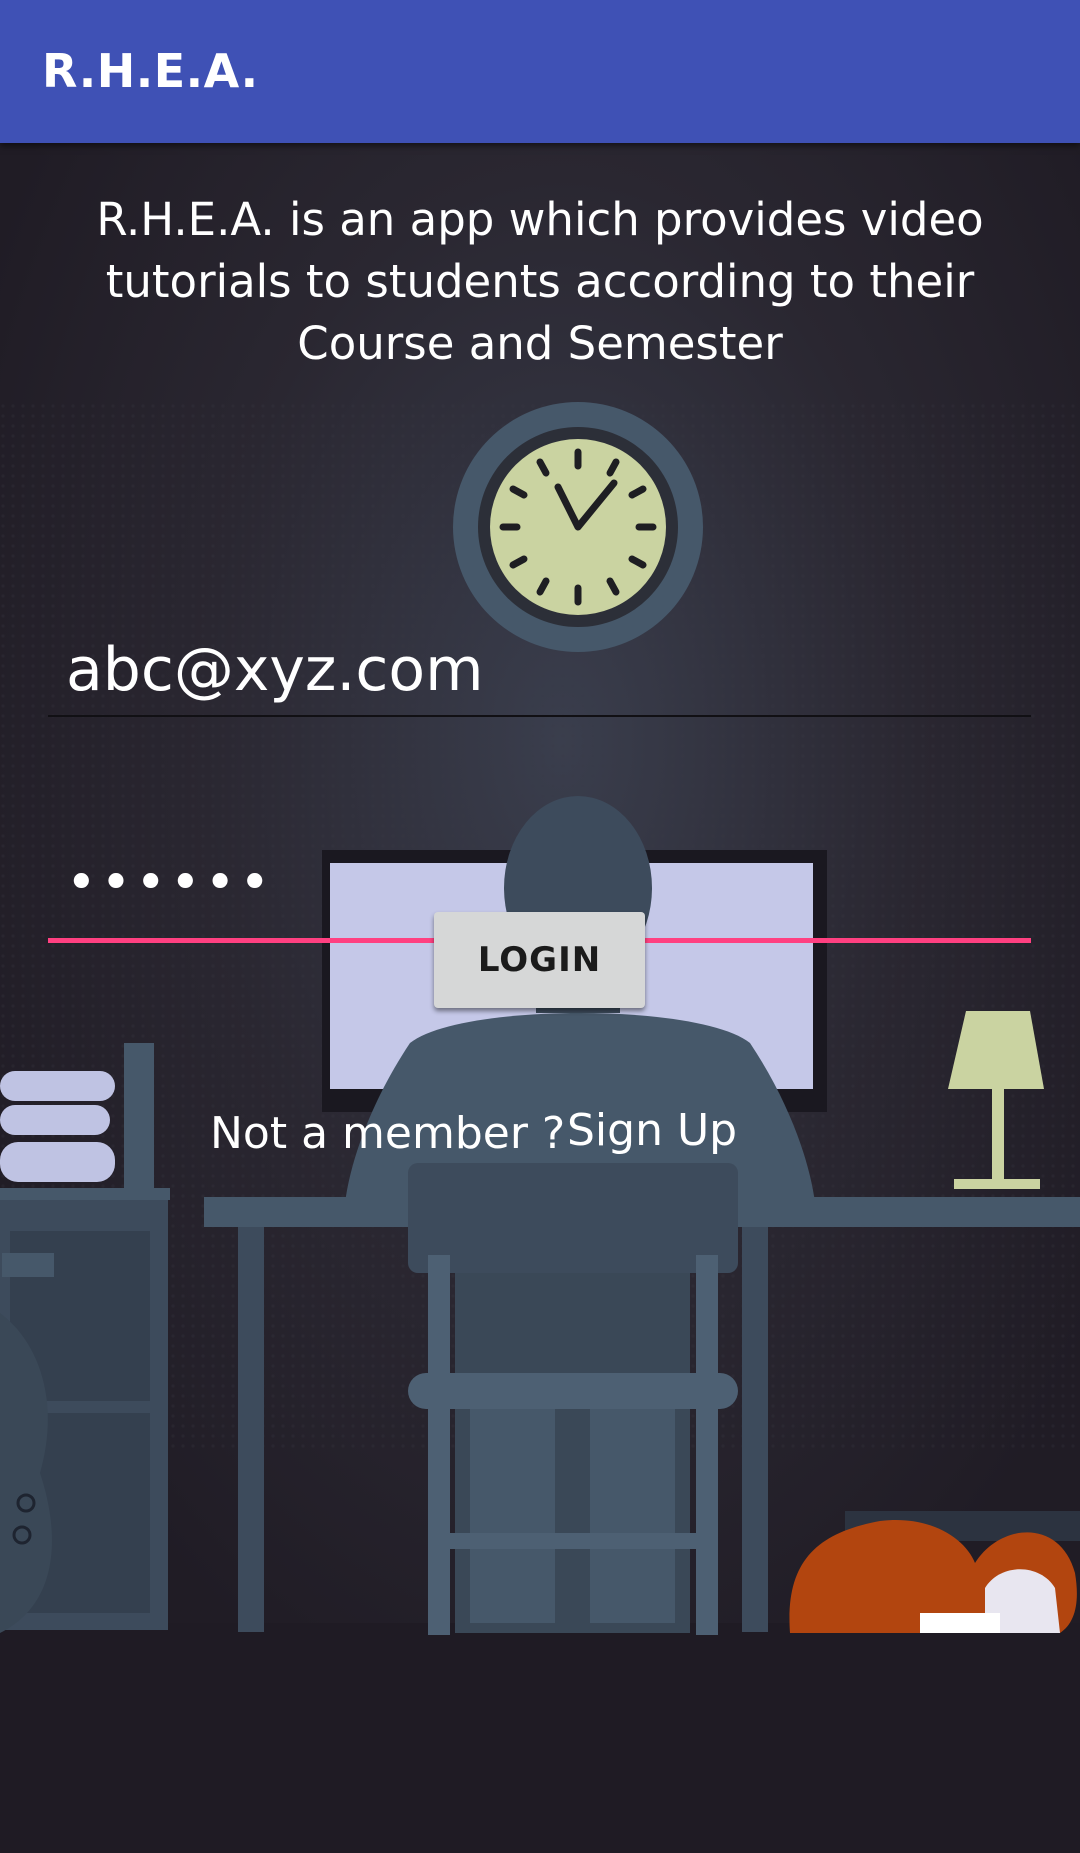 The height and width of the screenshot is (1853, 1080). I want to click on login-button: LOGIN, so click(539, 960).